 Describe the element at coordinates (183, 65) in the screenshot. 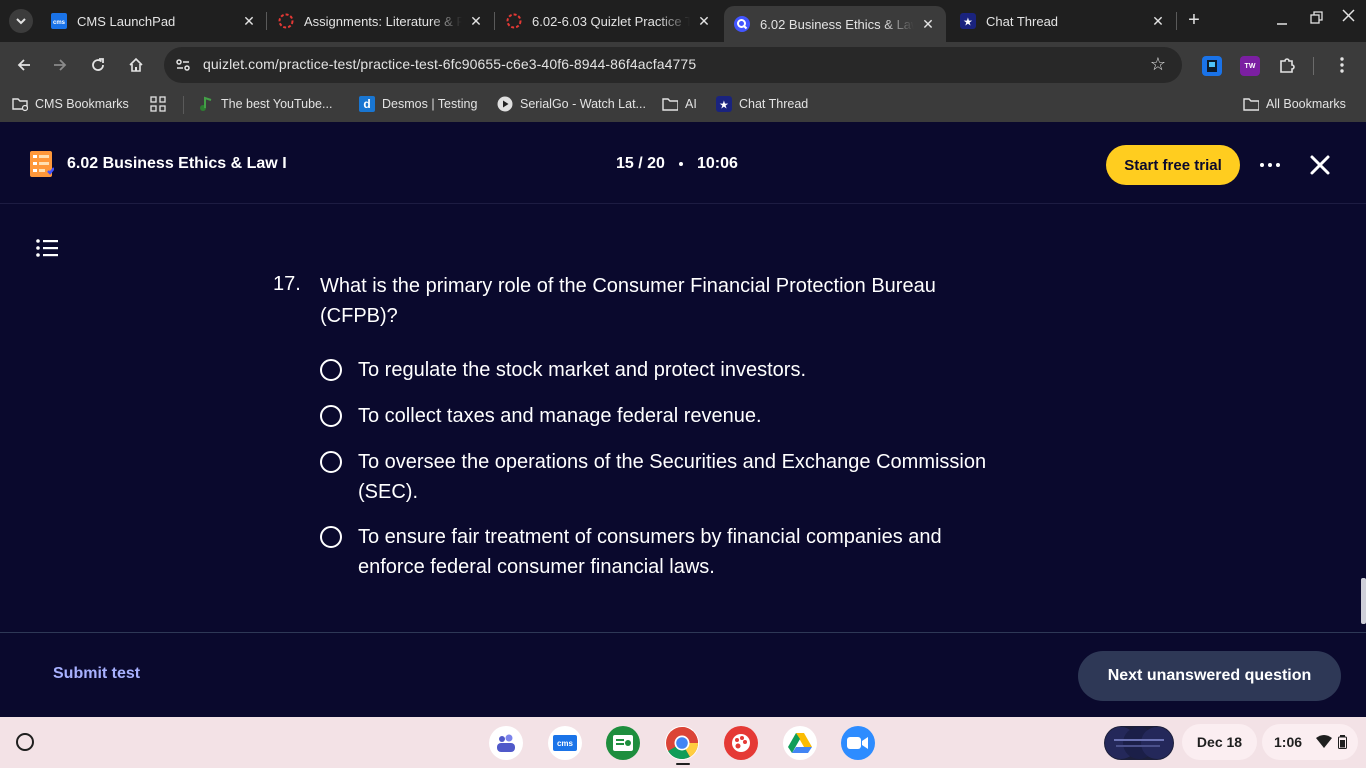

I see `site-settings-icon` at that location.